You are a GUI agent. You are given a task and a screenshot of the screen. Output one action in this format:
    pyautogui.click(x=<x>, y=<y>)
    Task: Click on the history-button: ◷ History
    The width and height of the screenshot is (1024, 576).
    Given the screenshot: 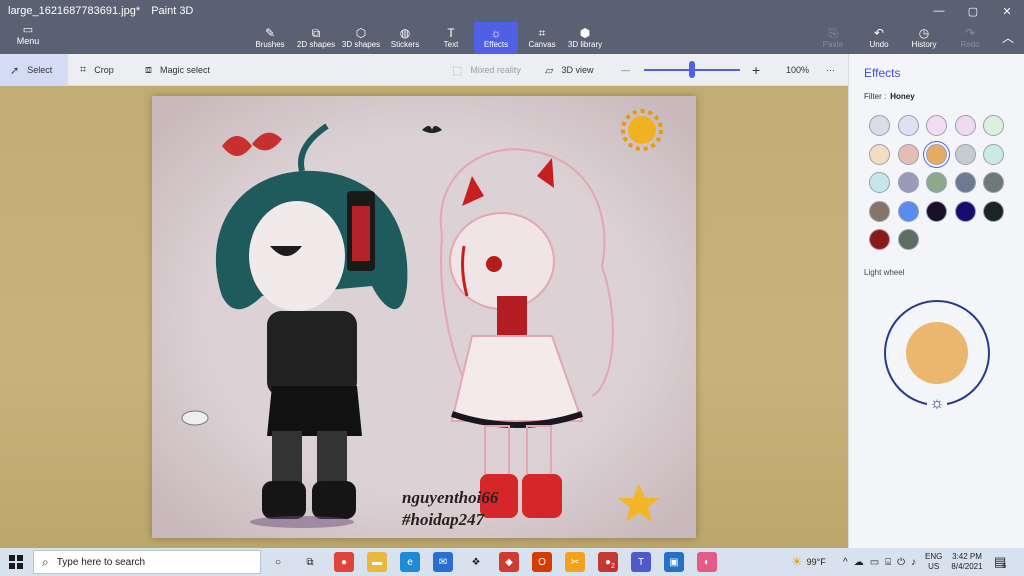 What is the action you would take?
    pyautogui.click(x=924, y=38)
    